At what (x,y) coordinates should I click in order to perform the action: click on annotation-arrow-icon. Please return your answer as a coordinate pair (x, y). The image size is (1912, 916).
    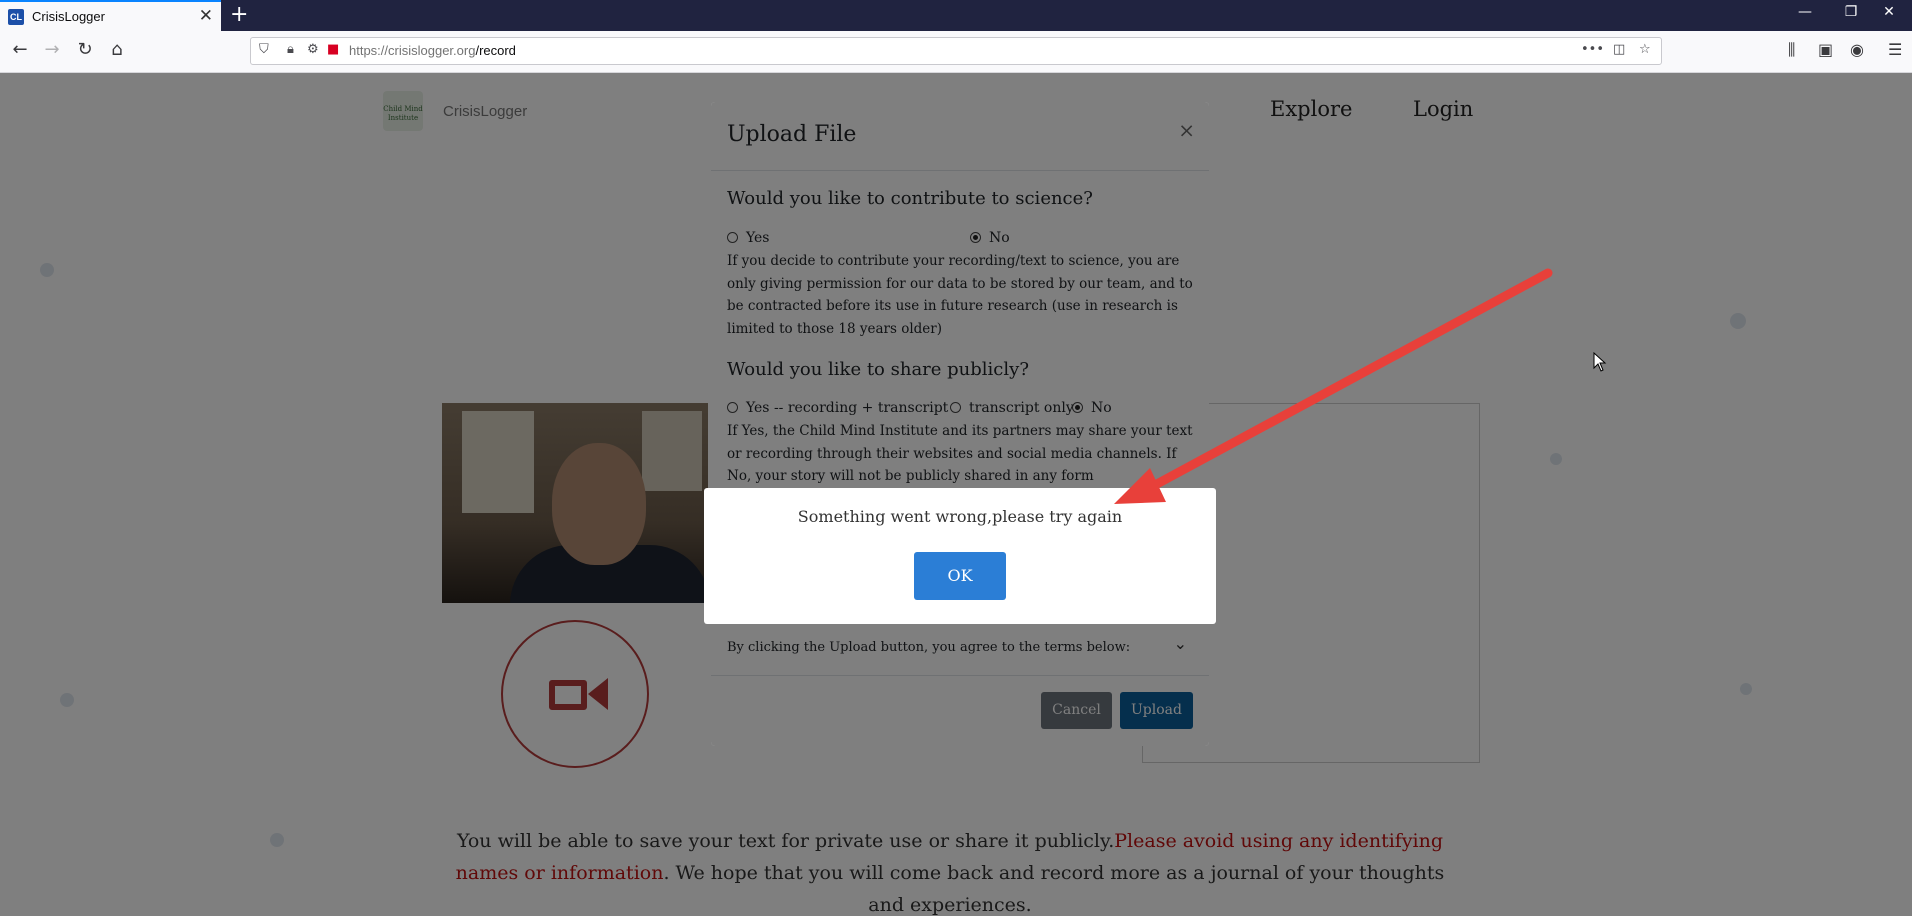
    Looking at the image, I should click on (1333, 386).